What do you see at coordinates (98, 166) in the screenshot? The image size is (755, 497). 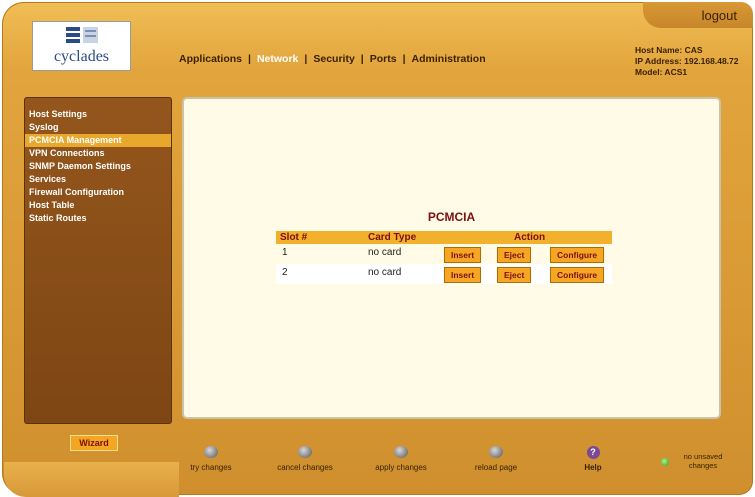 I see `sidebar-item-snmp-daemon-settings: SNMP Daemon Settings` at bounding box center [98, 166].